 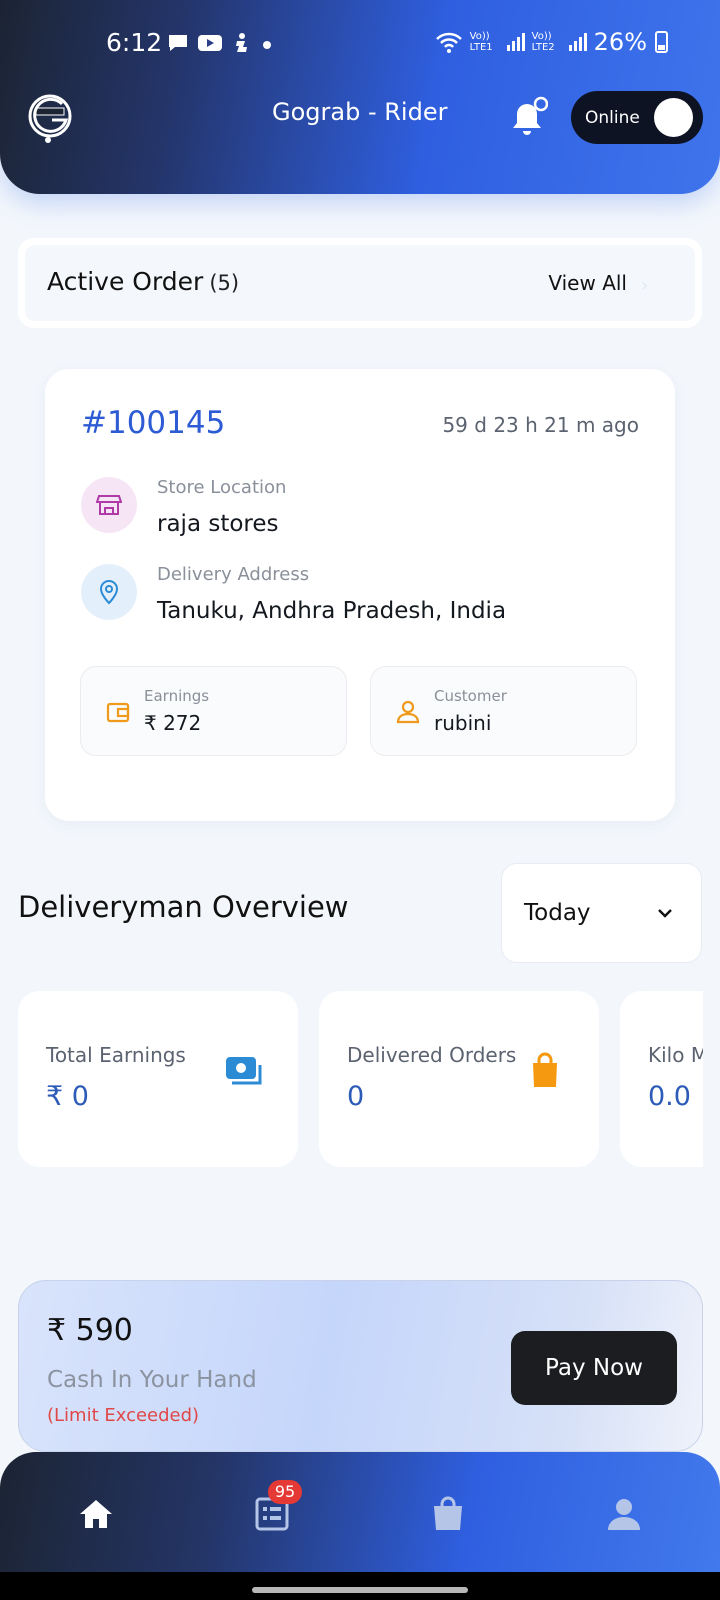 I want to click on money-icon, so click(x=244, y=1071).